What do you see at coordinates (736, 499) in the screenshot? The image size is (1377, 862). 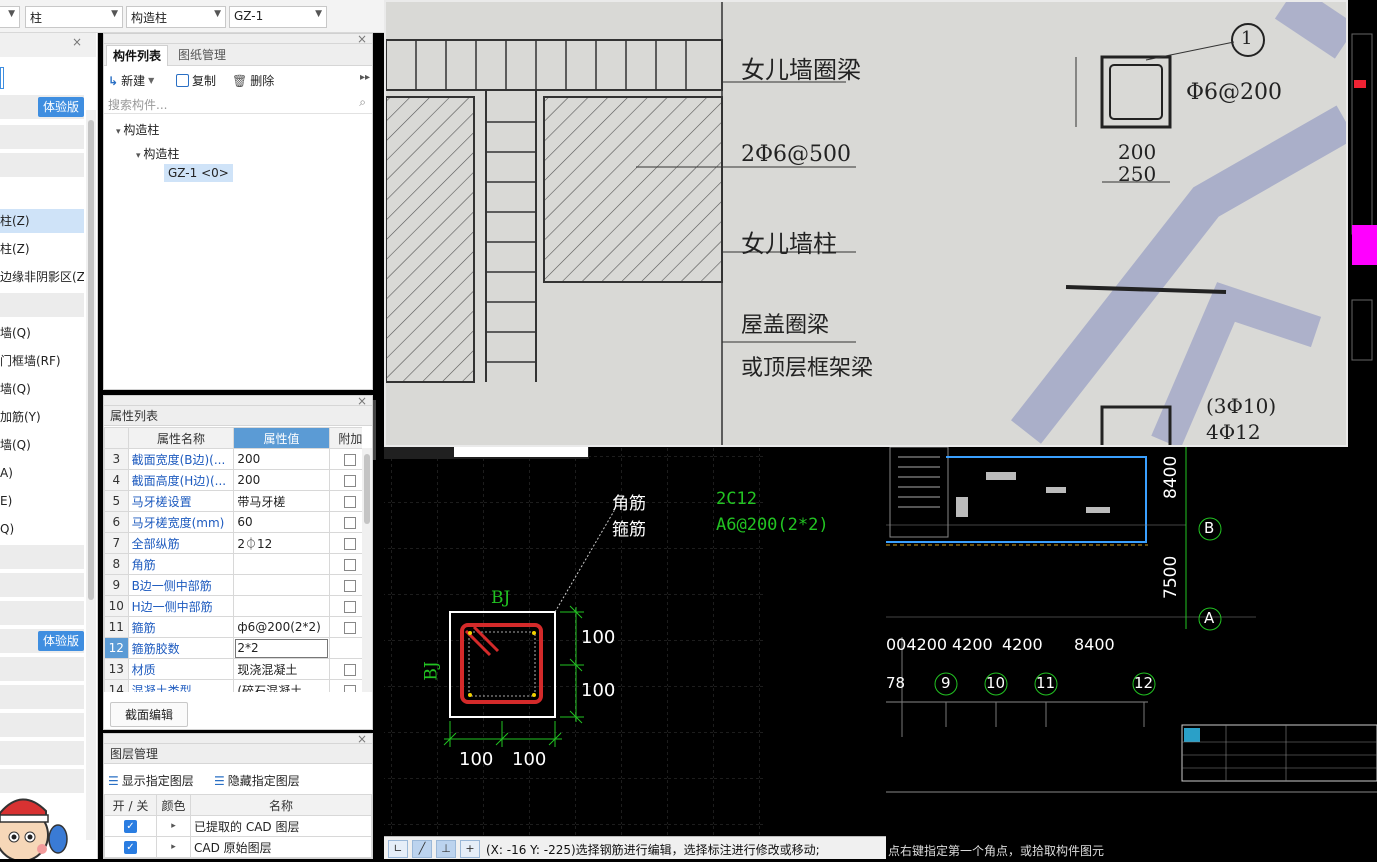 I see `corner-rebar-value: 2C12` at bounding box center [736, 499].